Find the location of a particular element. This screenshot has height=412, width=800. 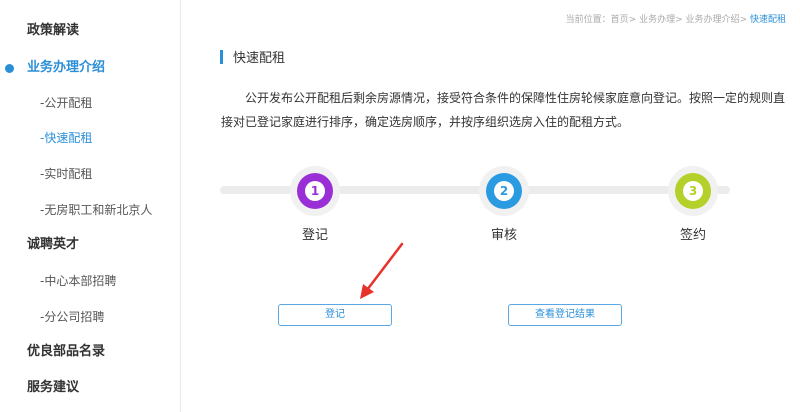

sidebar-item-parts-list: 优良部品名录 is located at coordinates (117, 352).